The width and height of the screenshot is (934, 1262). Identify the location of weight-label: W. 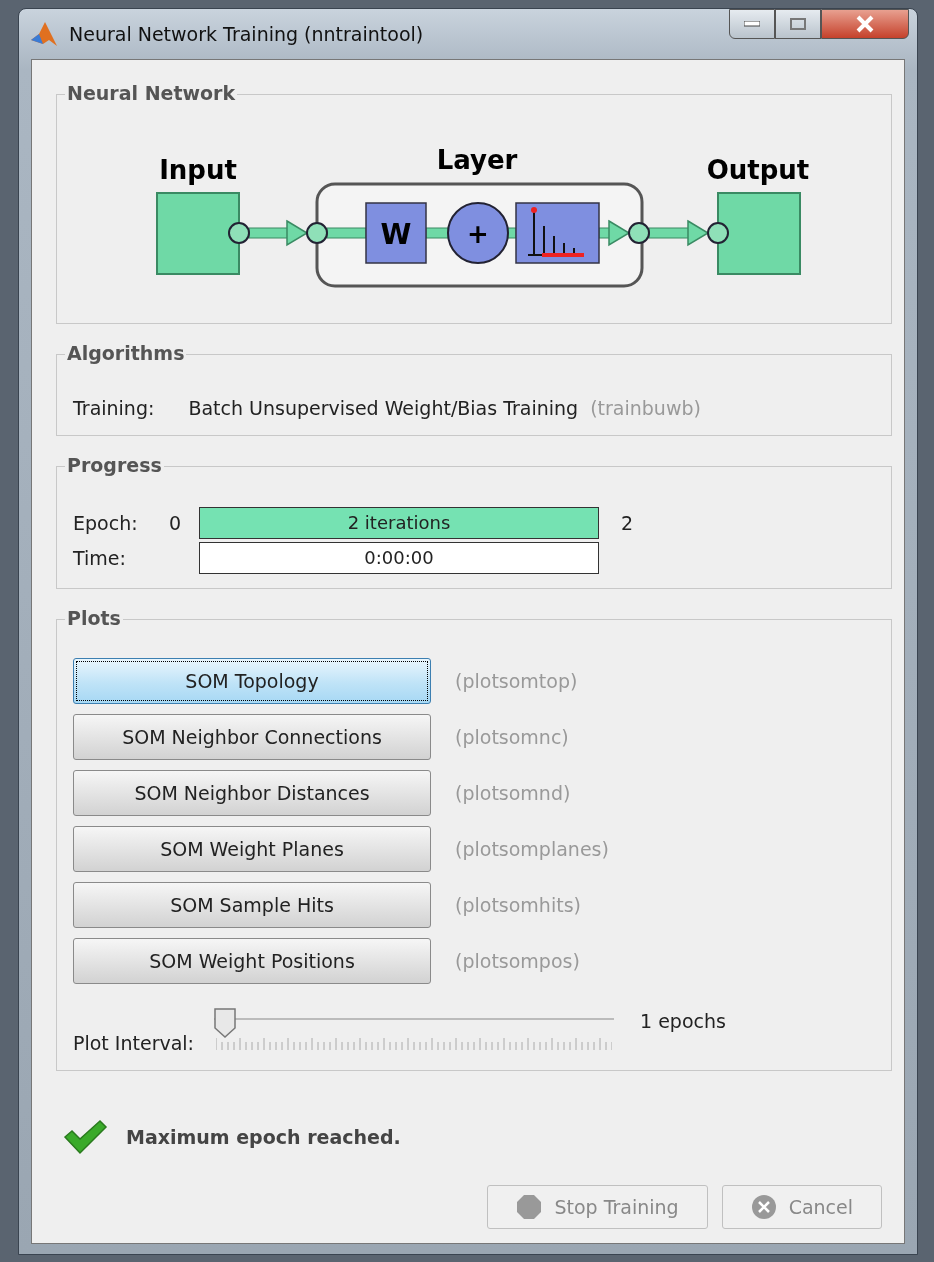
(396, 234).